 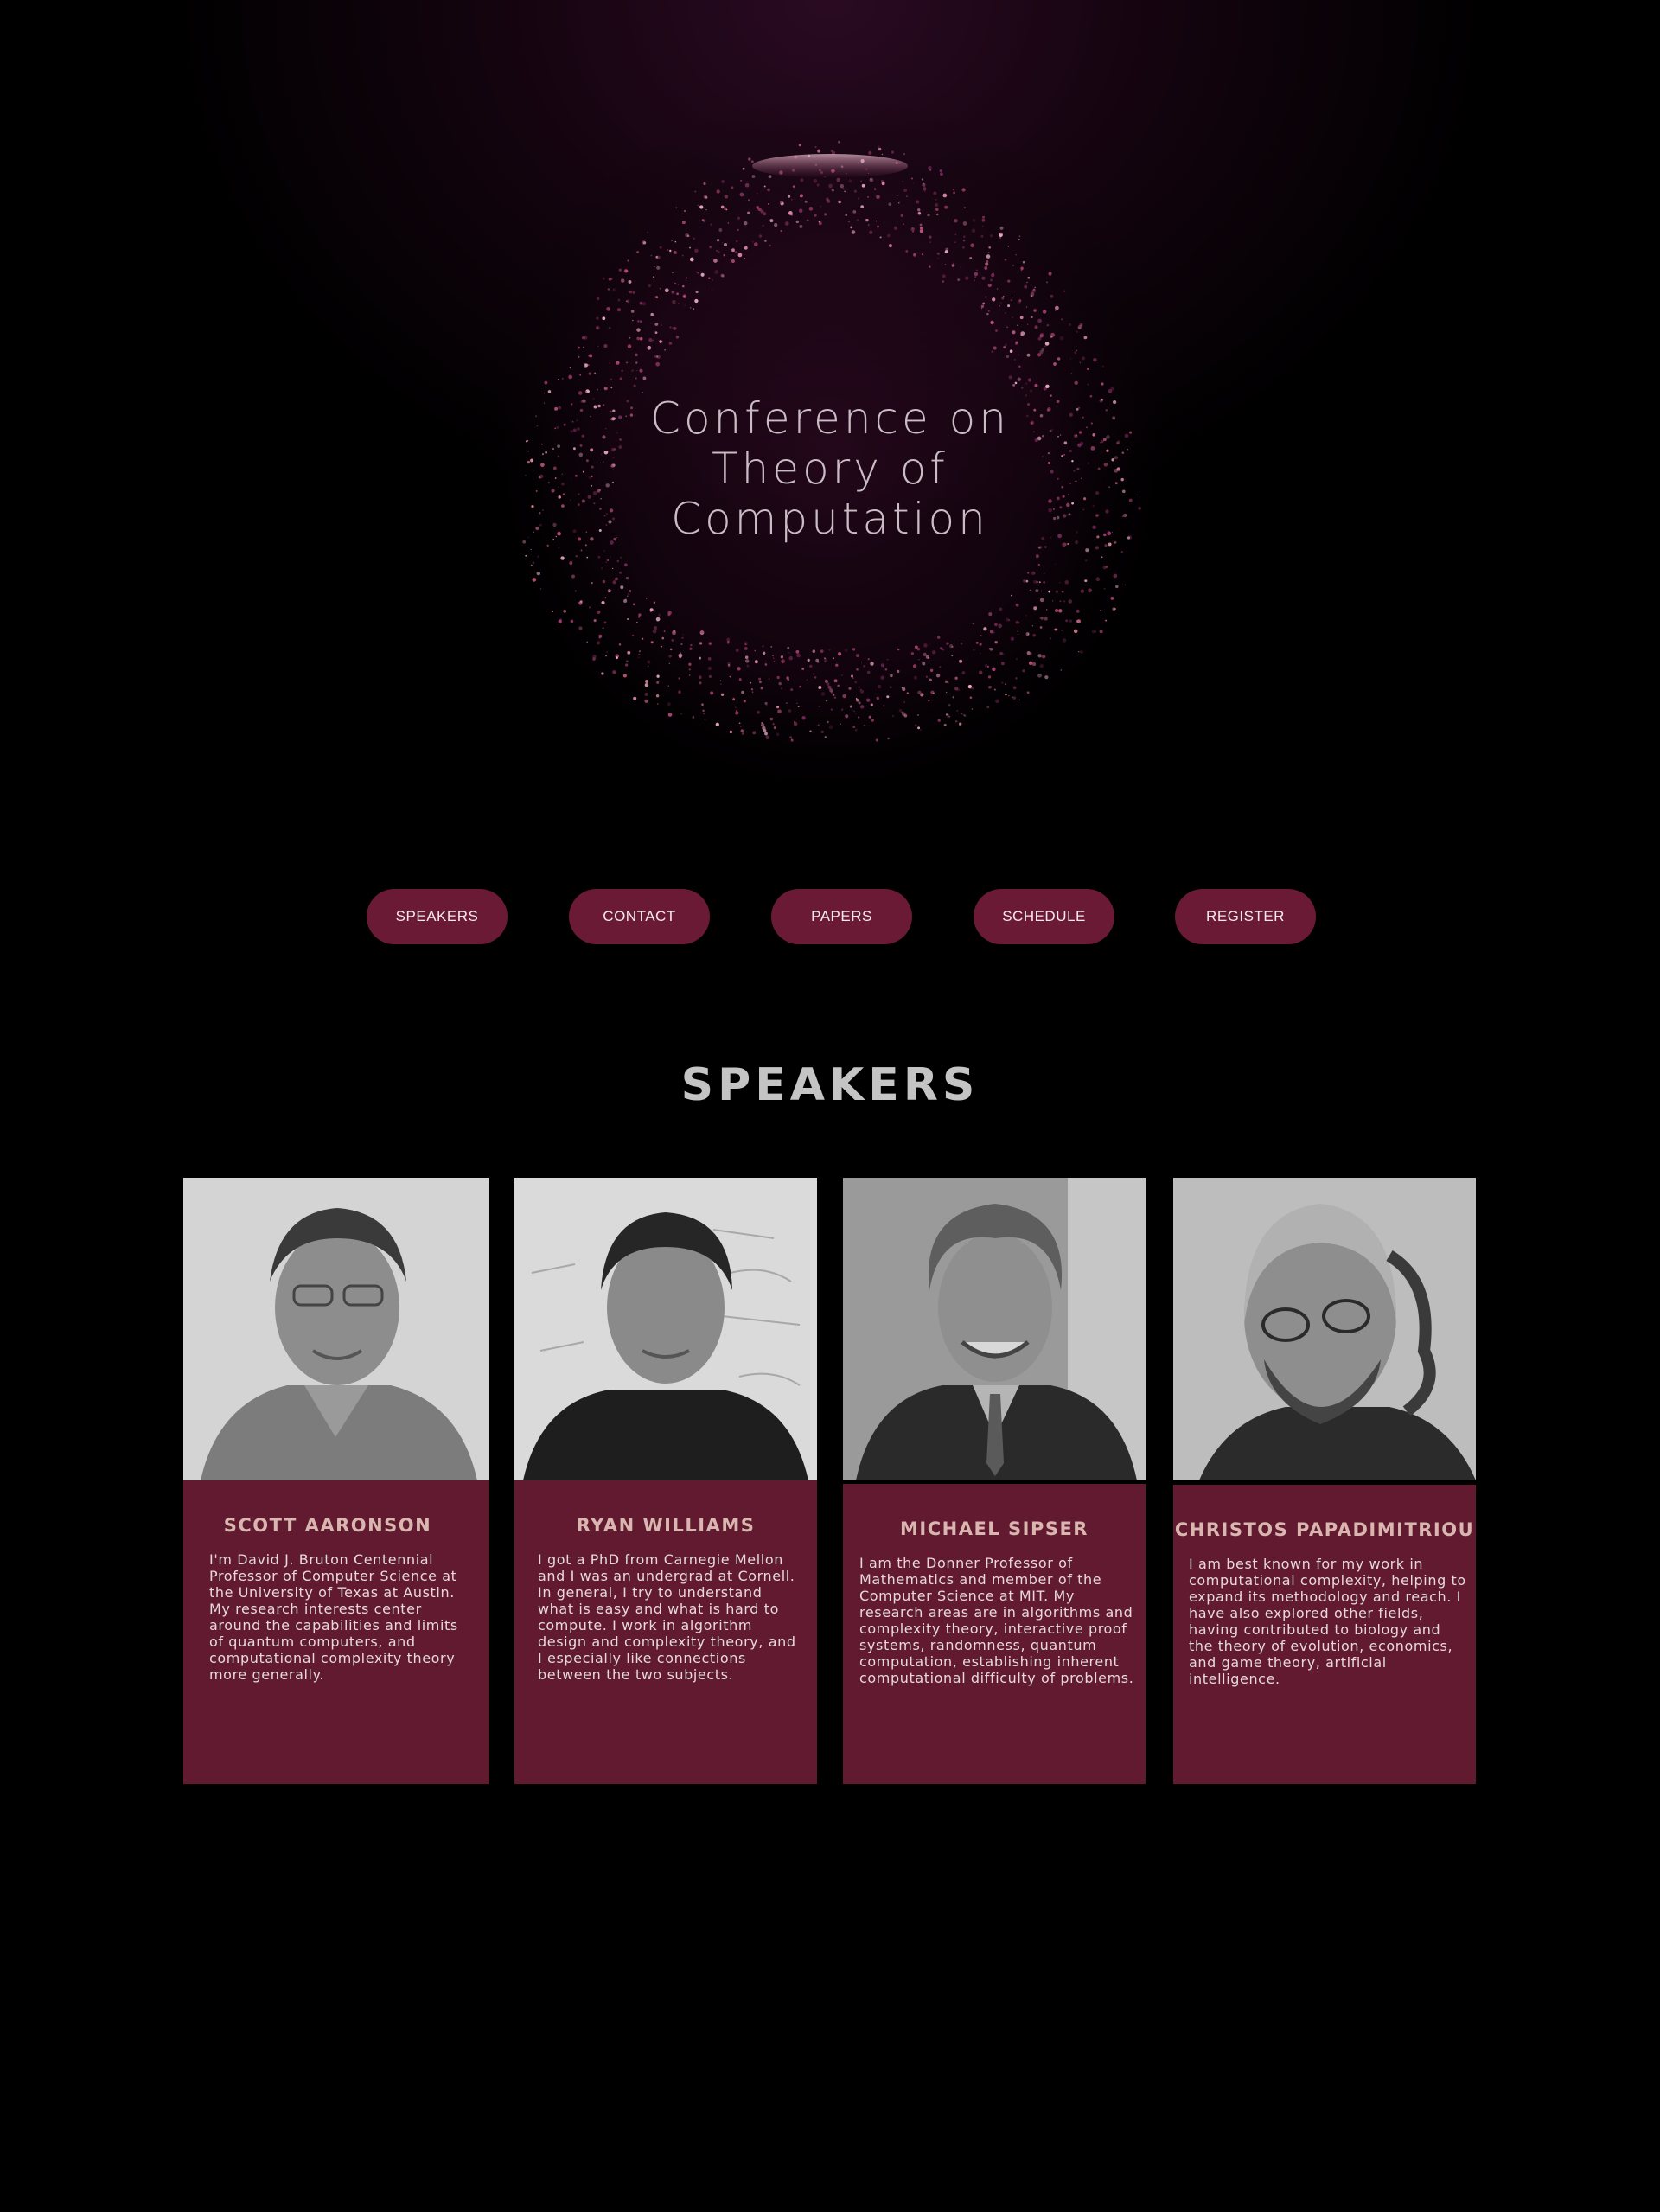 What do you see at coordinates (437, 916) in the screenshot?
I see `nav-speakers-button: SPEAKERS` at bounding box center [437, 916].